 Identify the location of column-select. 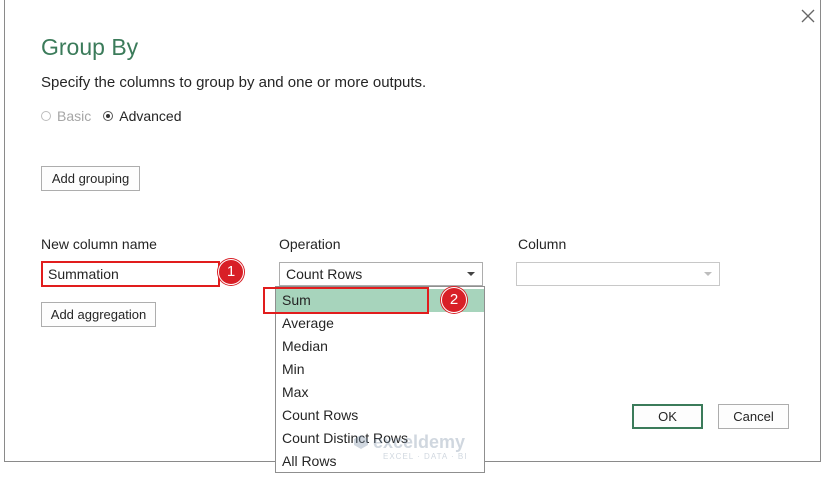
(618, 274).